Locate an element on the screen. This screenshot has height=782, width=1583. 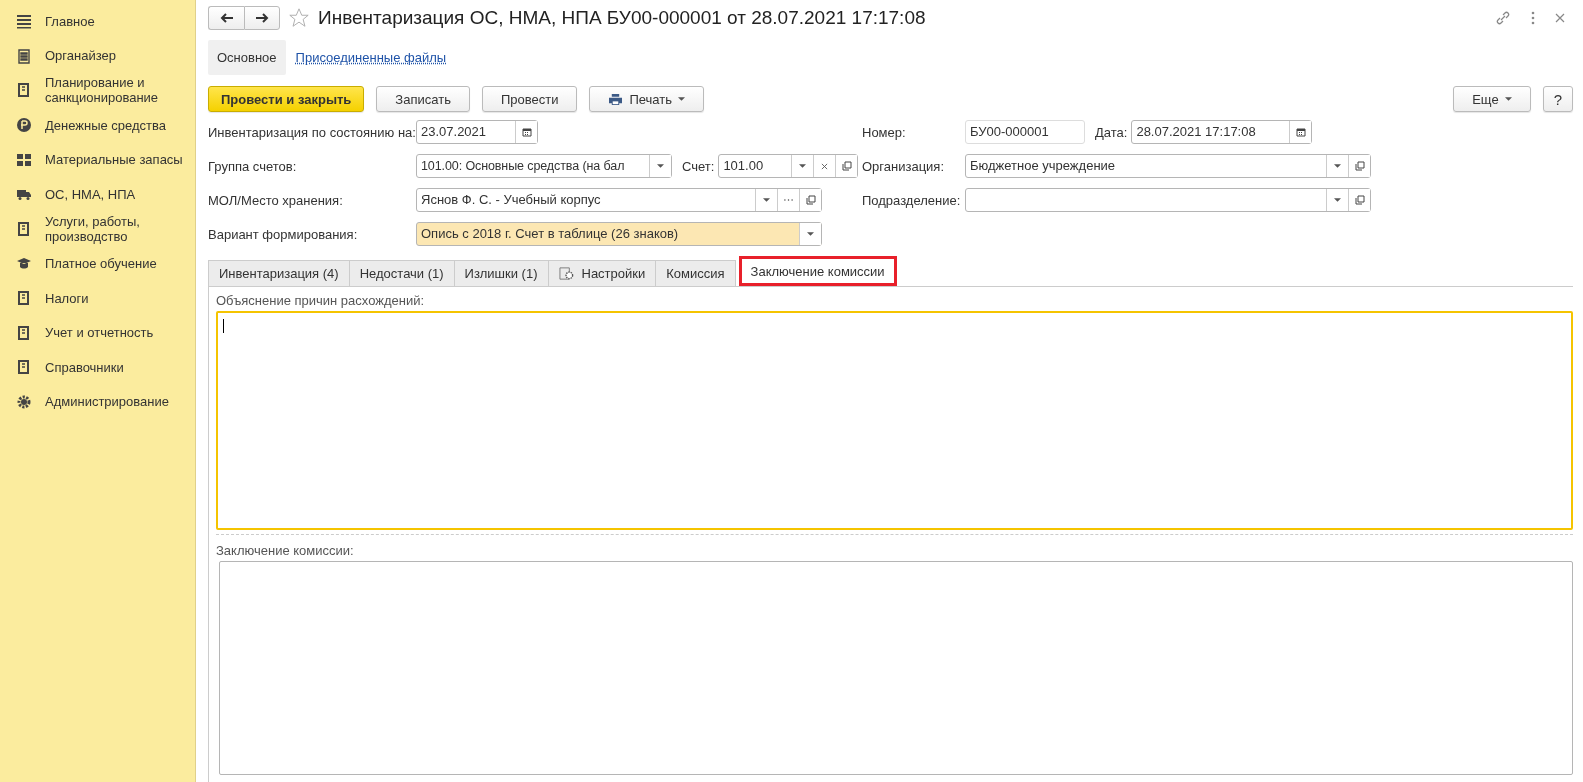
print-button: Печать is located at coordinates (646, 99).